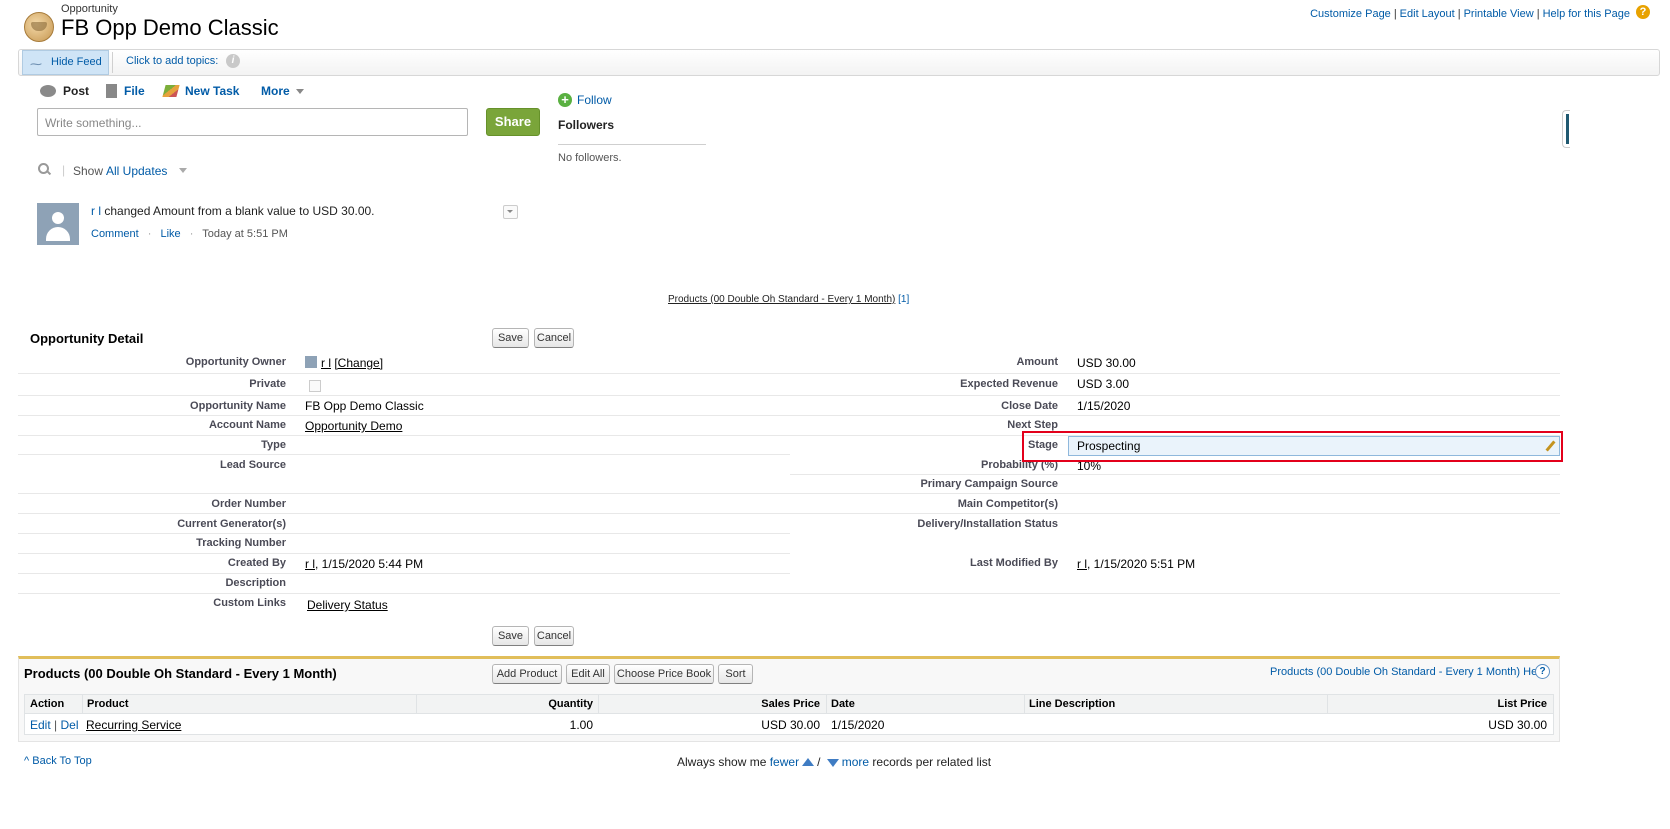 Image resolution: width=1670 pixels, height=829 pixels. Describe the element at coordinates (1009, 384) in the screenshot. I see `field-label: Expected Revenue` at that location.